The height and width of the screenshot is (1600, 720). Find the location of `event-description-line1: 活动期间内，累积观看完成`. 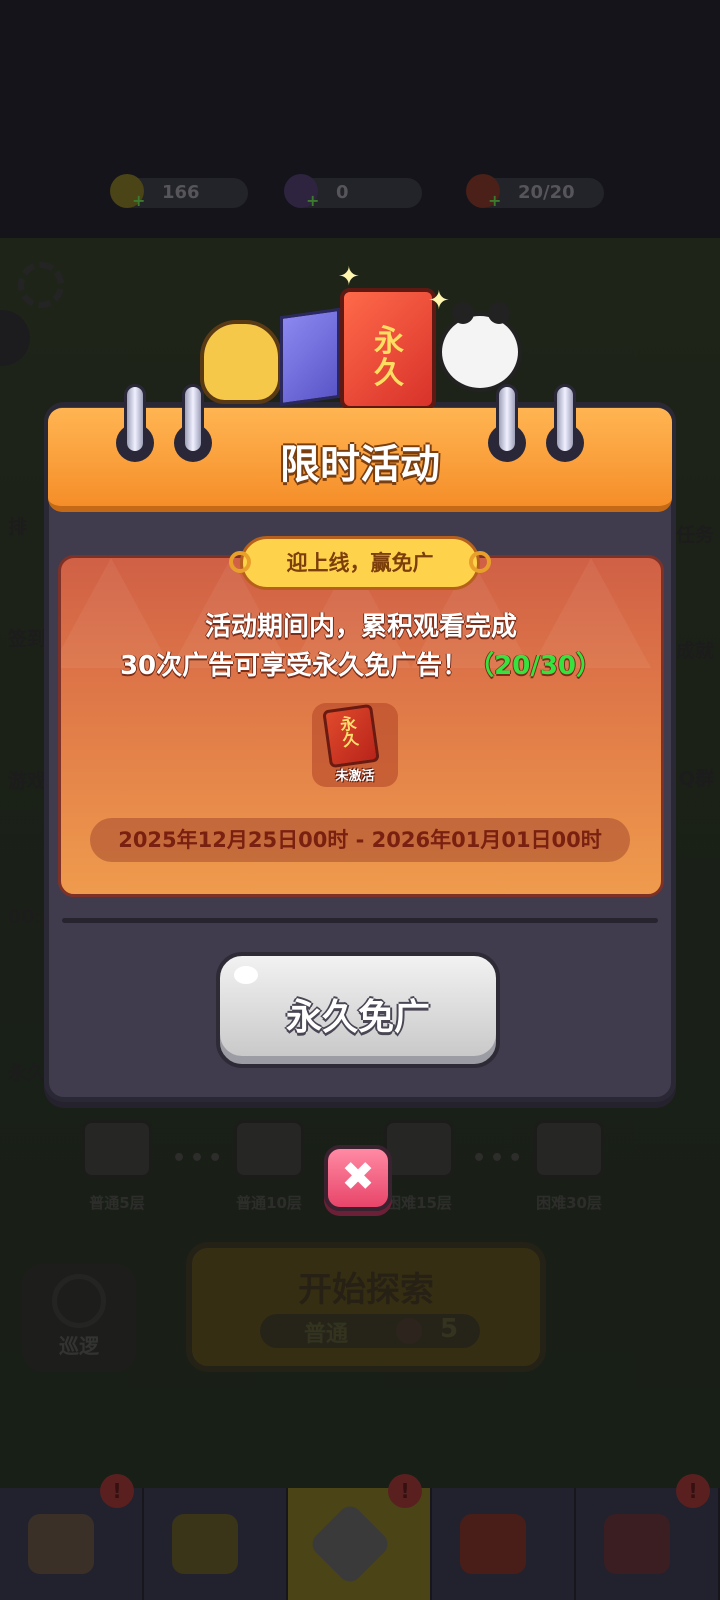

event-description-line1: 活动期间内，累积观看完成 is located at coordinates (360, 627).